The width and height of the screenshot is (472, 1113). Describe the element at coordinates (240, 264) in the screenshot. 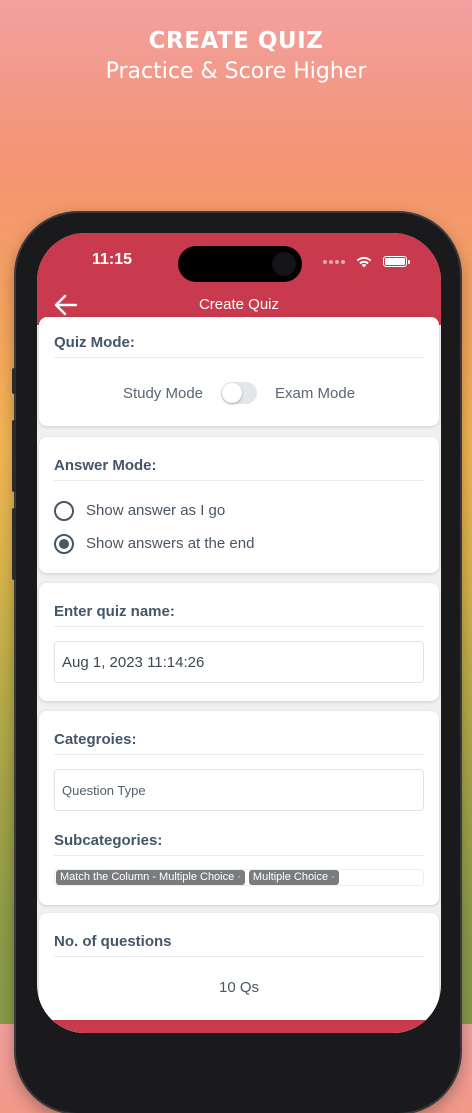

I see `dynamic-island` at that location.